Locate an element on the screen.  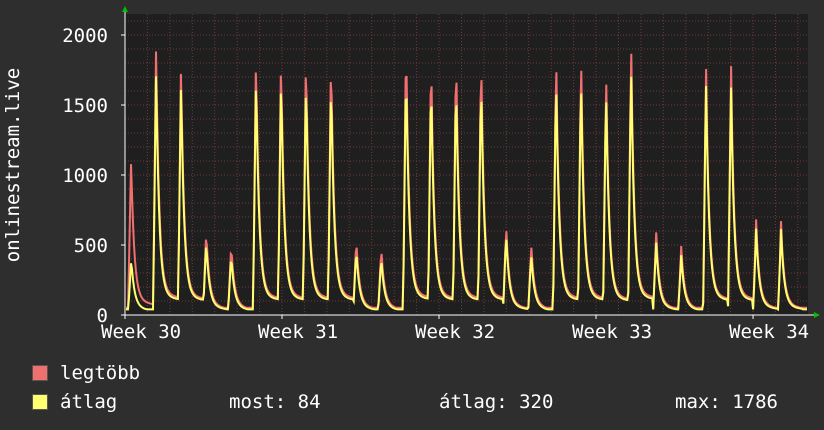
y-tick-label: 2000 is located at coordinates (85, 36).